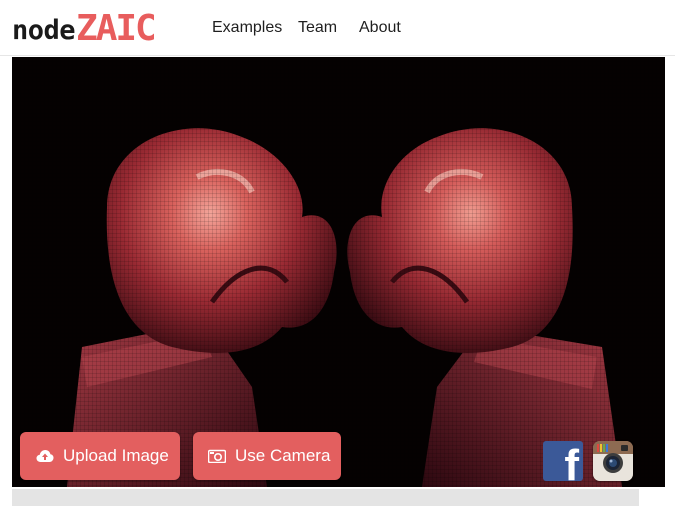 This screenshot has width=675, height=506. What do you see at coordinates (44, 30) in the screenshot?
I see `logo-text-node: node` at bounding box center [44, 30].